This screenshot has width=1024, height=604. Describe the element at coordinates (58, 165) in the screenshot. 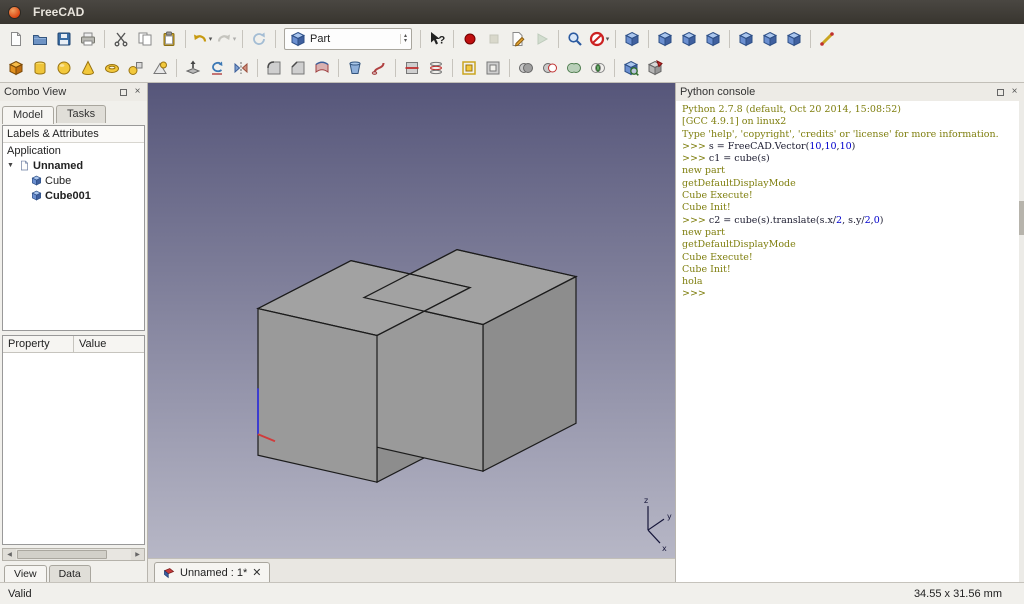

I see `tree-item-label: Unnamed` at that location.